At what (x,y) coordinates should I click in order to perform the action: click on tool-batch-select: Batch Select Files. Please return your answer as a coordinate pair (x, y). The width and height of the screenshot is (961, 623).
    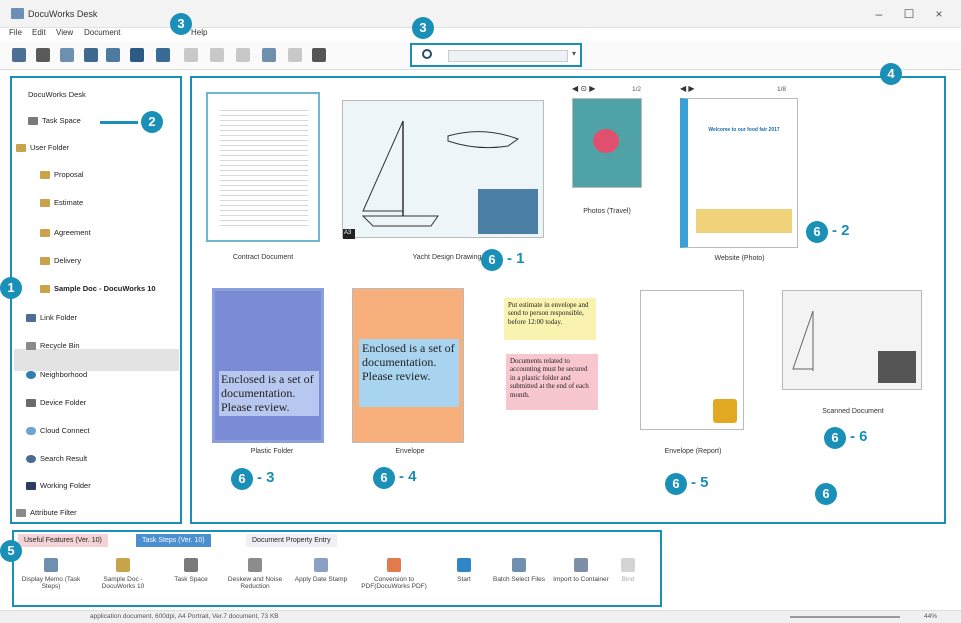
    Looking at the image, I should click on (519, 570).